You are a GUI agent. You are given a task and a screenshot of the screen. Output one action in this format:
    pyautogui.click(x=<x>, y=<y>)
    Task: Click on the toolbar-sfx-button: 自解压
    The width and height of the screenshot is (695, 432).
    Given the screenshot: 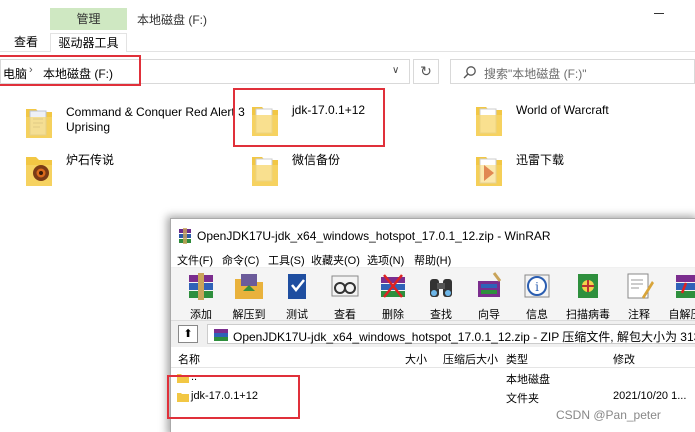 What is the action you would take?
    pyautogui.click(x=679, y=296)
    